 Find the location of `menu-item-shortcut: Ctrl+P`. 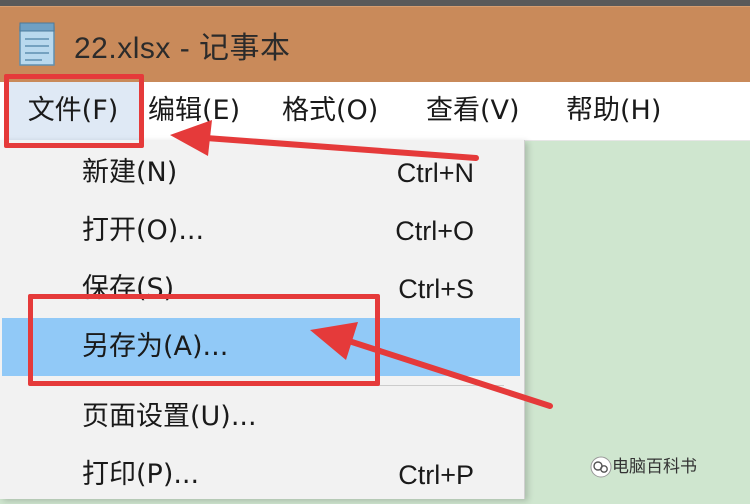

menu-item-shortcut: Ctrl+P is located at coordinates (436, 475).